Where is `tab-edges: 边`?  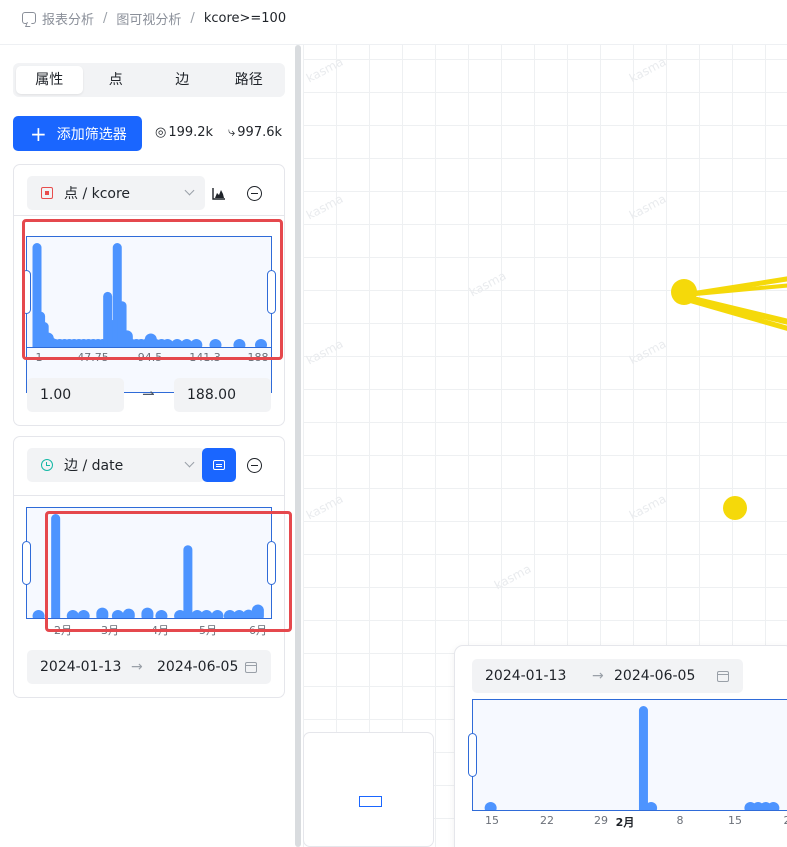 tab-edges: 边 is located at coordinates (182, 80).